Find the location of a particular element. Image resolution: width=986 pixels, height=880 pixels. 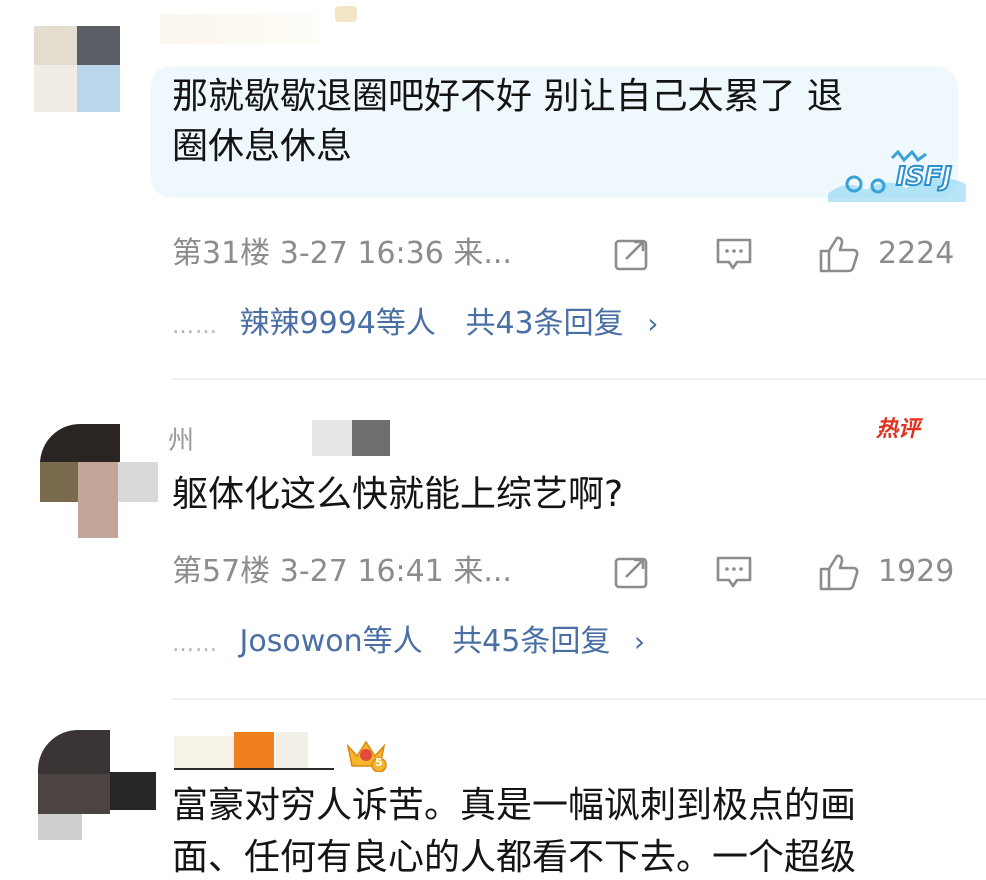

username-underline is located at coordinates (254, 769).